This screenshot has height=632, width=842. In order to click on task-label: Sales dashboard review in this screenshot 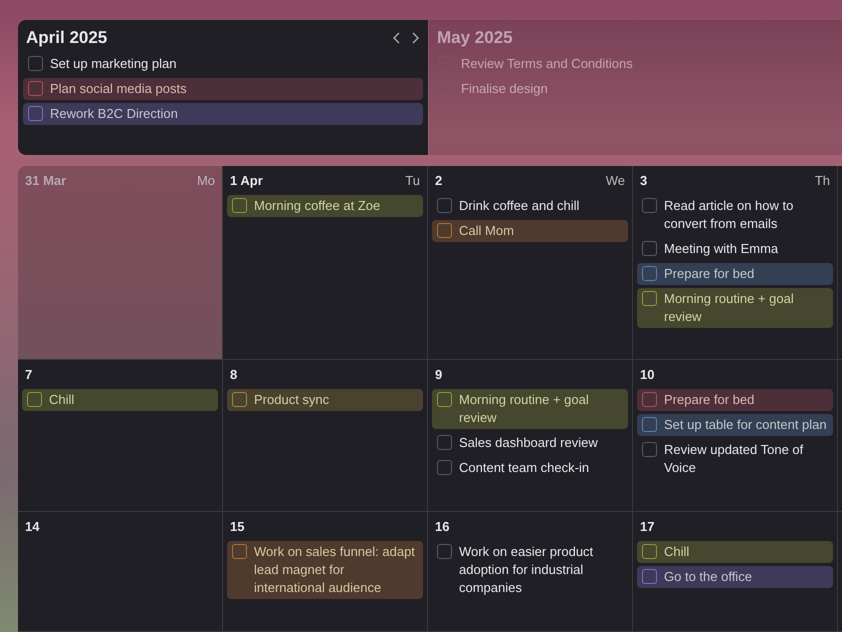, I will do `click(528, 443)`.